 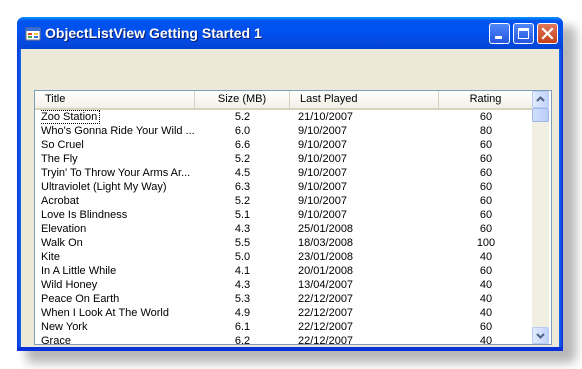 What do you see at coordinates (498, 37) in the screenshot?
I see `minimize-icon` at bounding box center [498, 37].